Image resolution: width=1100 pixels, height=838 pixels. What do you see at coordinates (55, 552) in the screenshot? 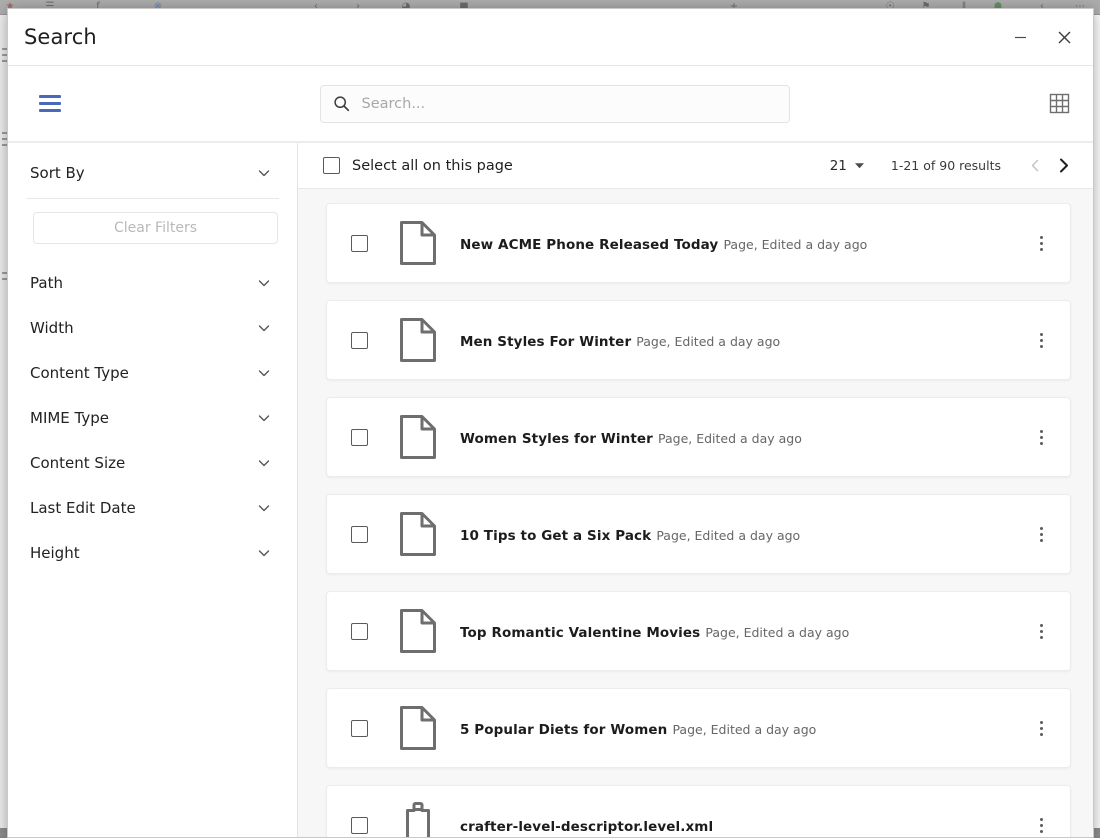
I see `filter-label: Height` at bounding box center [55, 552].